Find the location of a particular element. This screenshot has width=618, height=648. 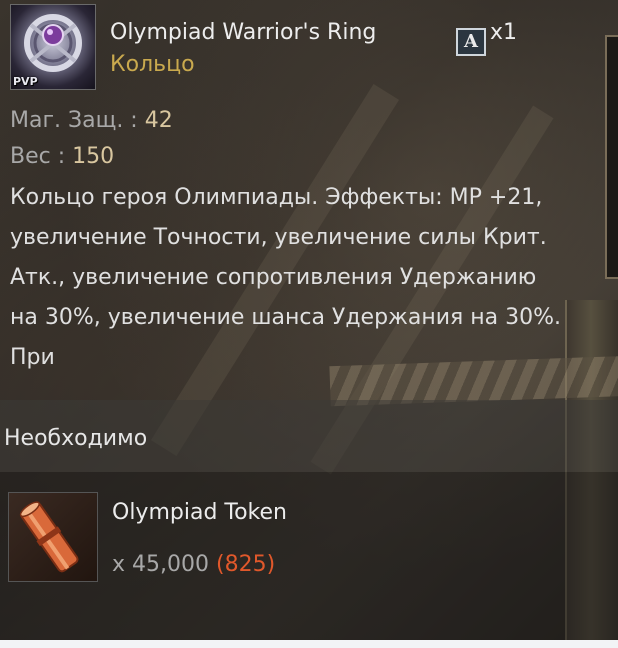

stat-magic-defense: Маг. Защ. : 42 is located at coordinates (91, 120).